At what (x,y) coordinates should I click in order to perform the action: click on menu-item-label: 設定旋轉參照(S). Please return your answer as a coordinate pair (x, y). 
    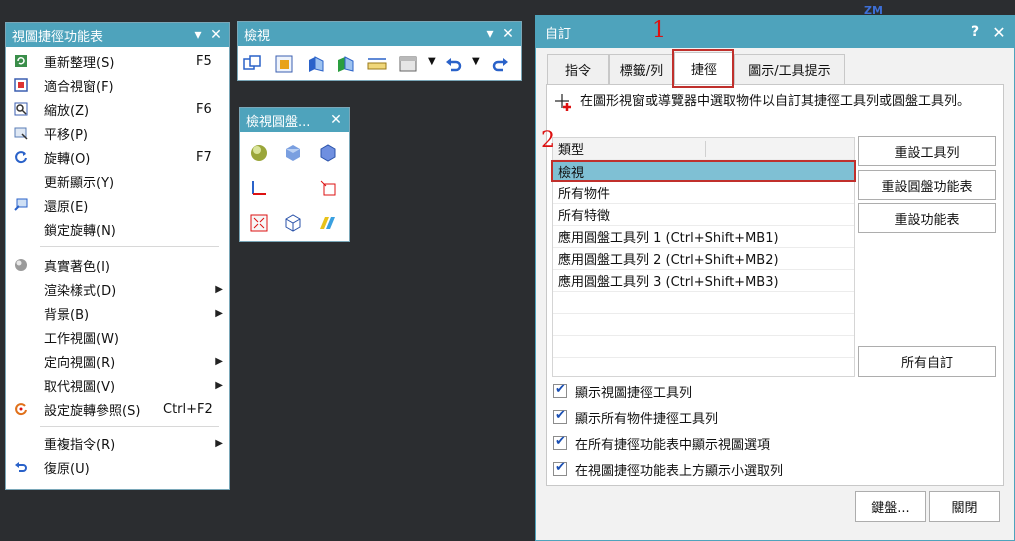
    Looking at the image, I should click on (92, 411).